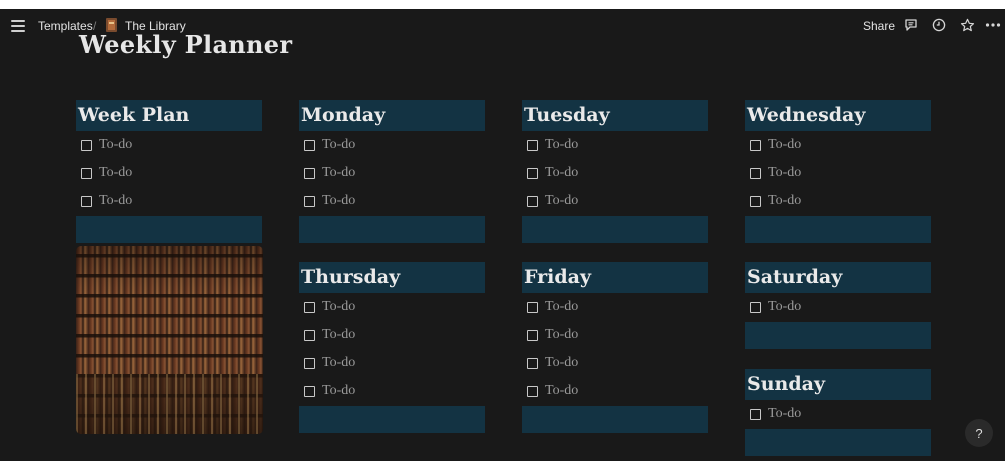  Describe the element at coordinates (939, 25) in the screenshot. I see `clock-icon` at that location.